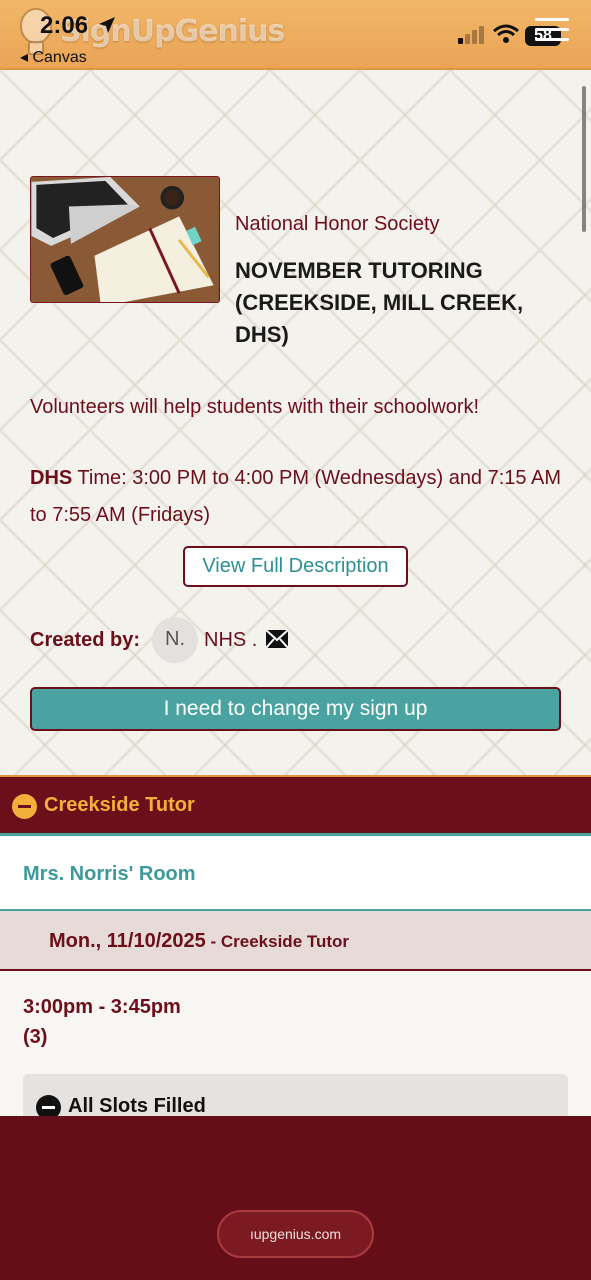  Describe the element at coordinates (109, 874) in the screenshot. I see `location-label: Mrs. Norris' Room` at that location.